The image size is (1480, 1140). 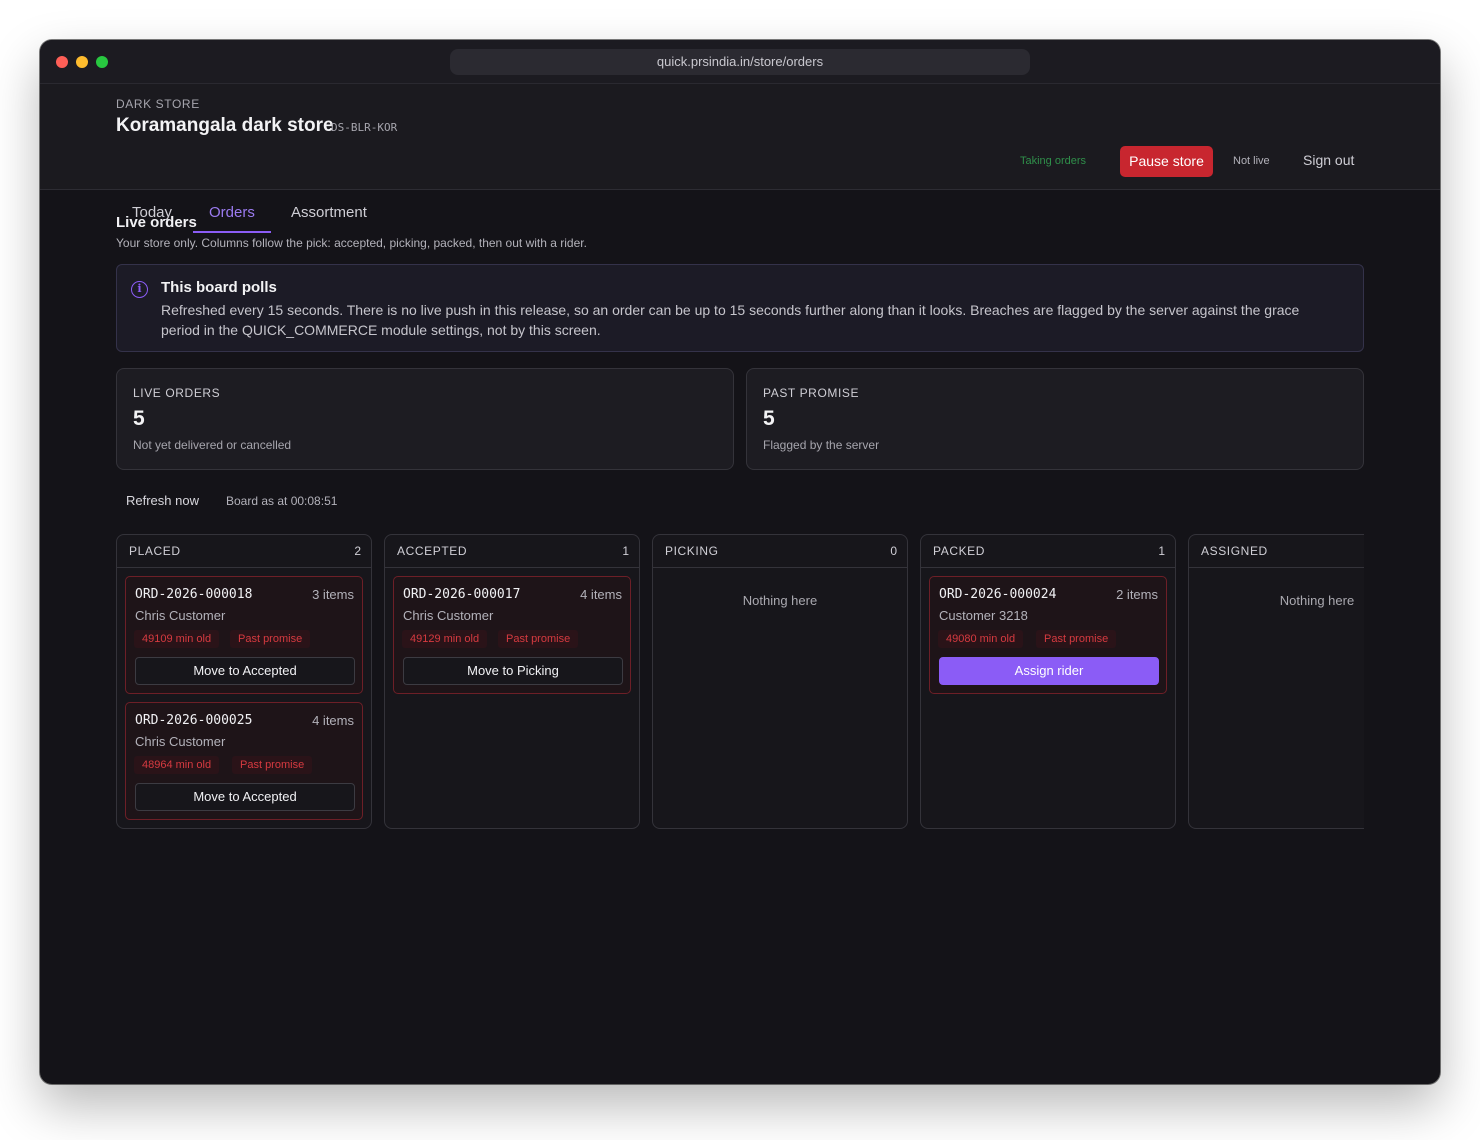 What do you see at coordinates (225, 125) in the screenshot?
I see `store-name: Koramangala dark store` at bounding box center [225, 125].